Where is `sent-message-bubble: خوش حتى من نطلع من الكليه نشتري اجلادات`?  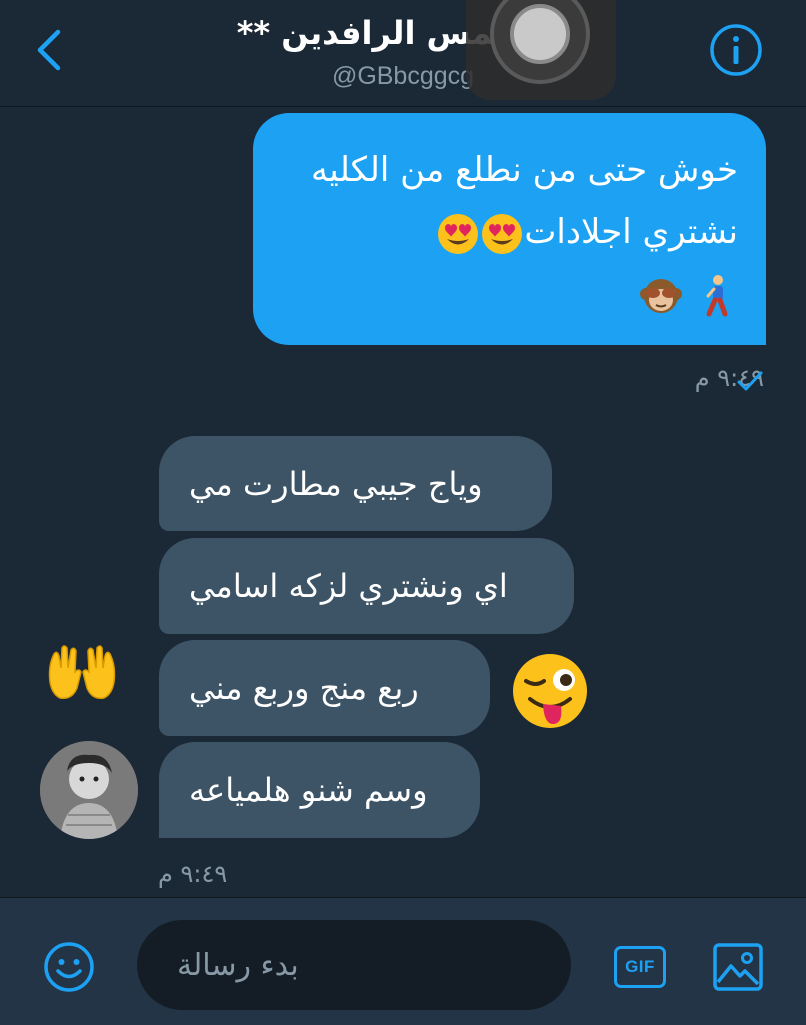 sent-message-bubble: خوش حتى من نطلع من الكليه نشتري اجلادات is located at coordinates (509, 229).